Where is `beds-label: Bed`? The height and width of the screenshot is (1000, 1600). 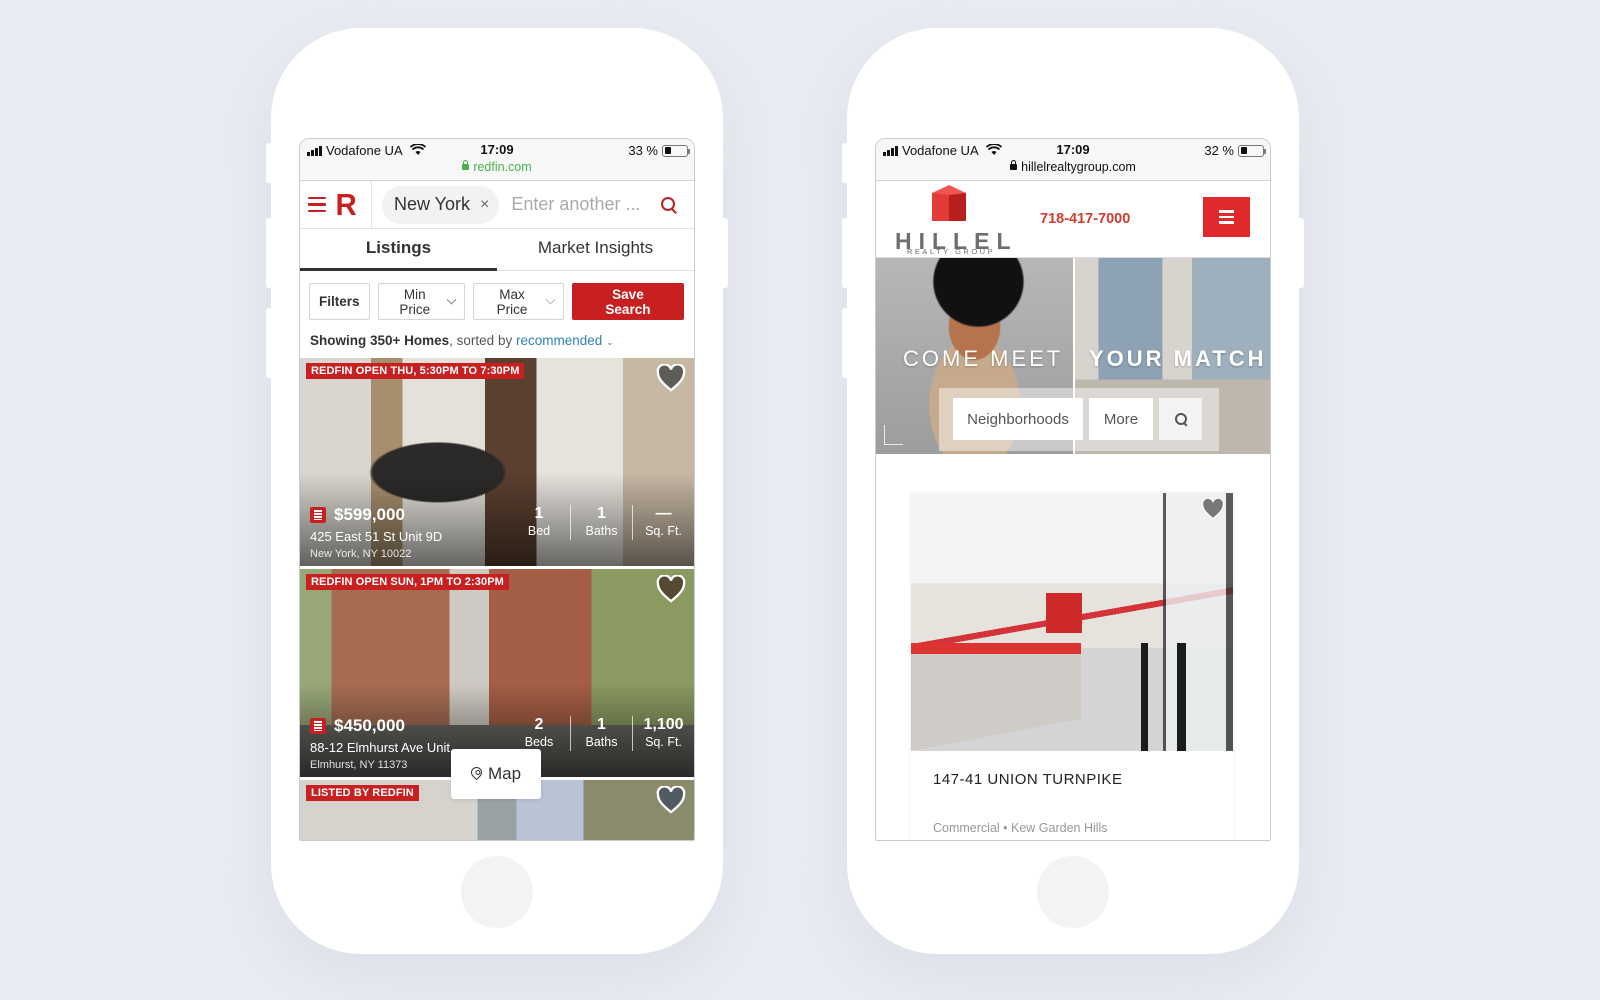 beds-label: Bed is located at coordinates (539, 531).